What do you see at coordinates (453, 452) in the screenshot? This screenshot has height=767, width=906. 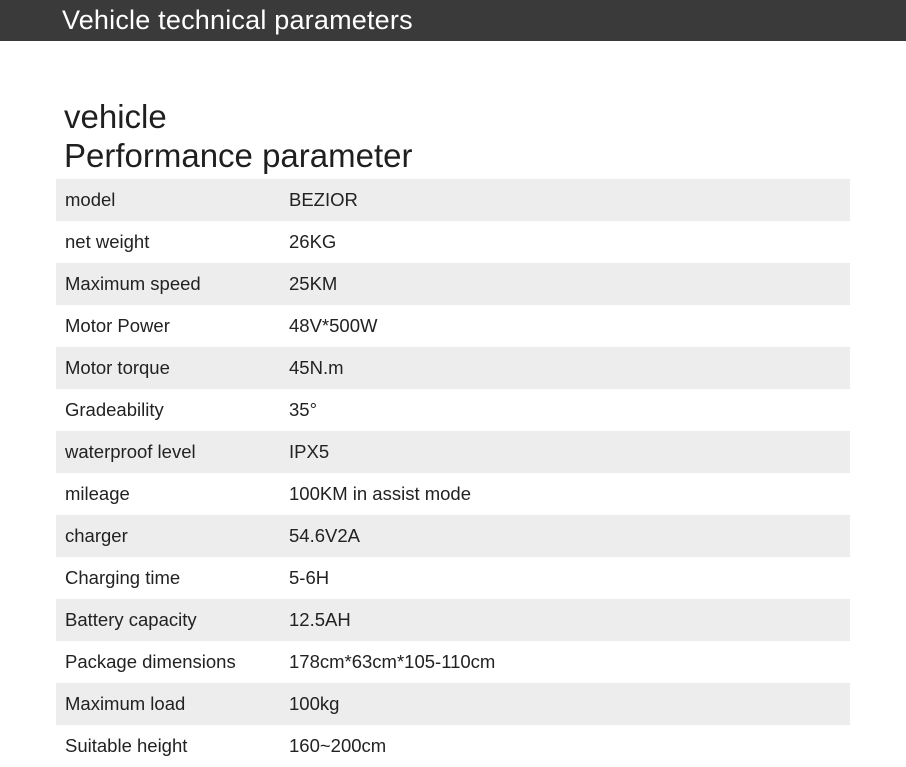 I see `table-row: waterproof level IPX5` at bounding box center [453, 452].